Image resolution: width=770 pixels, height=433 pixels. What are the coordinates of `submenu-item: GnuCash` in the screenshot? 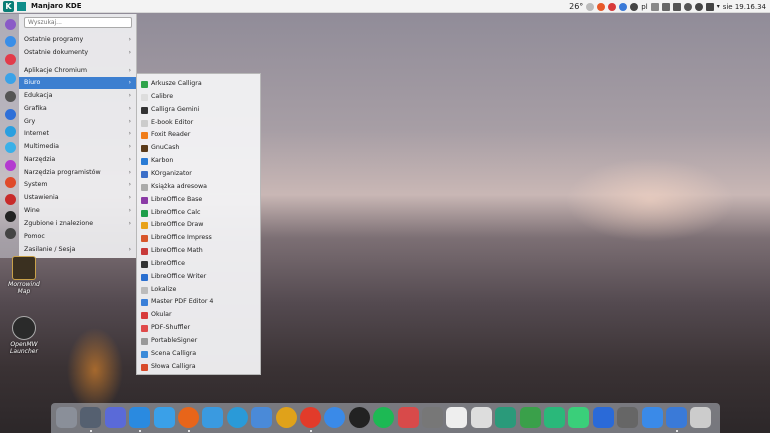 It's located at (198, 148).